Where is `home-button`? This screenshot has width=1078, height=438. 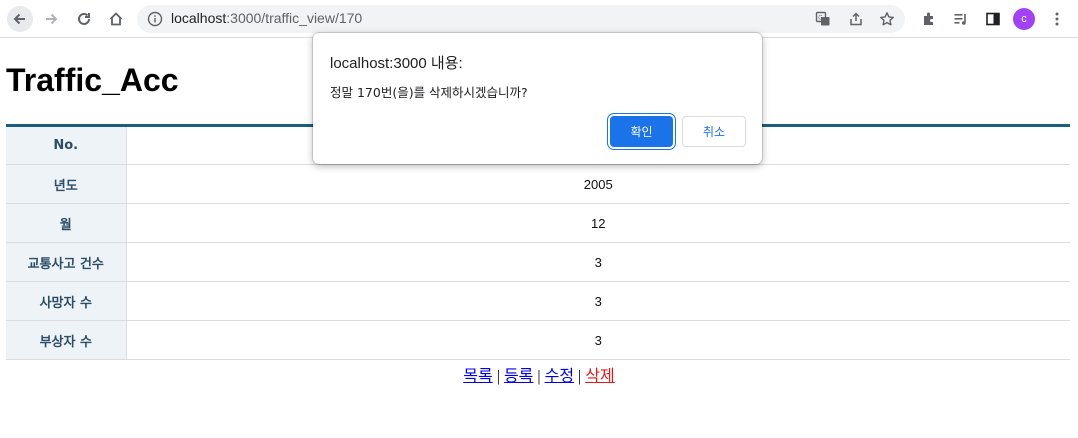
home-button is located at coordinates (116, 19).